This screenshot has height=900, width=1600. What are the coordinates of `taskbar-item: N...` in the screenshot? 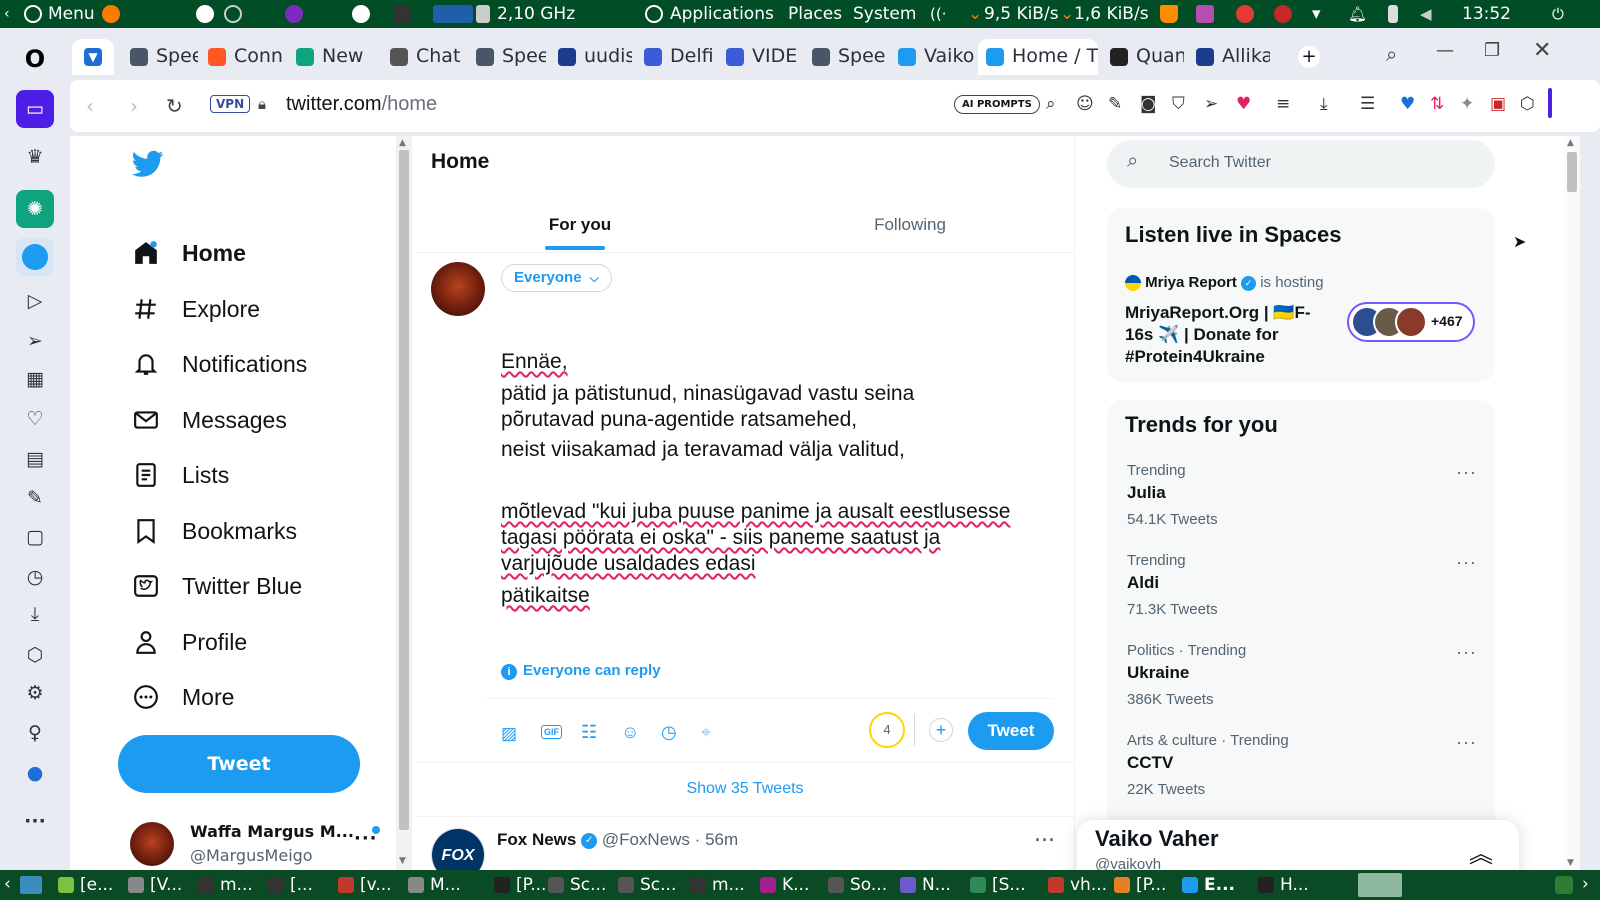 It's located at (924, 886).